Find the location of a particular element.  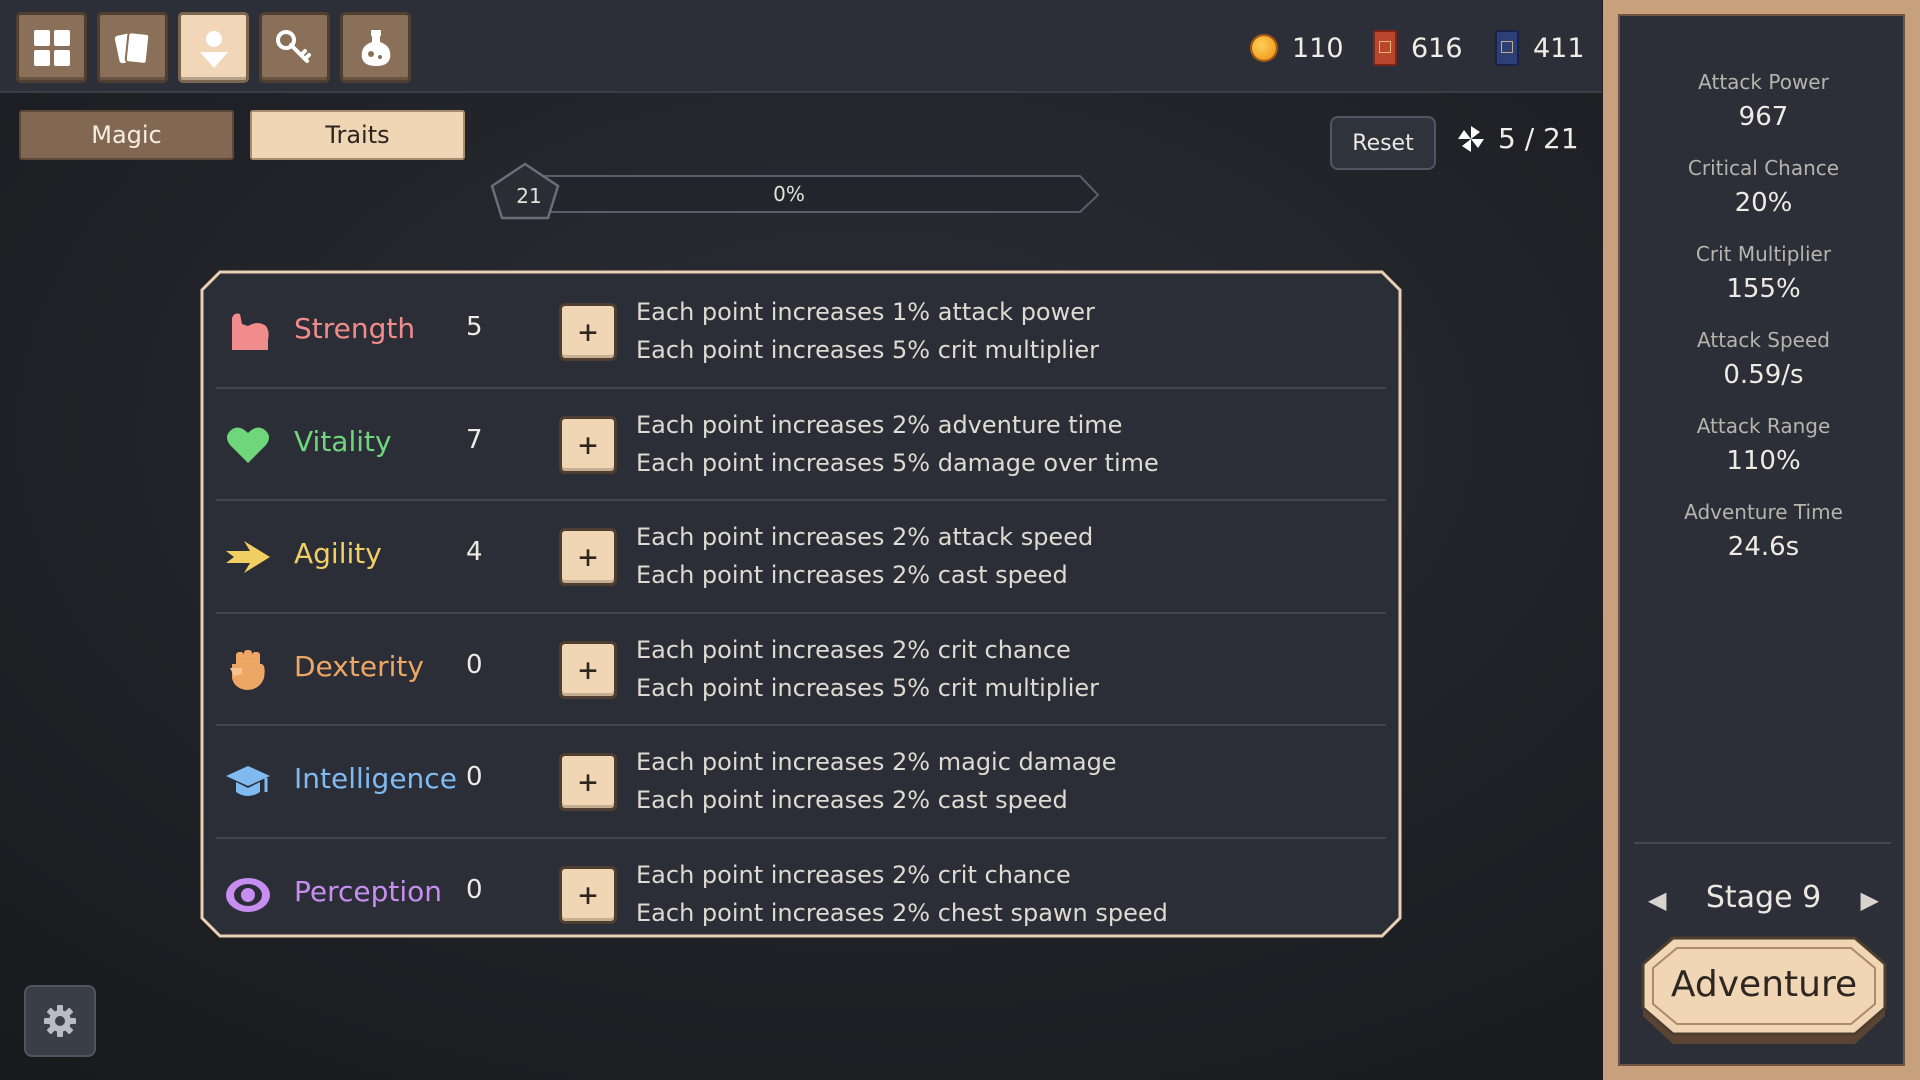

eye-icon is located at coordinates (248, 894).